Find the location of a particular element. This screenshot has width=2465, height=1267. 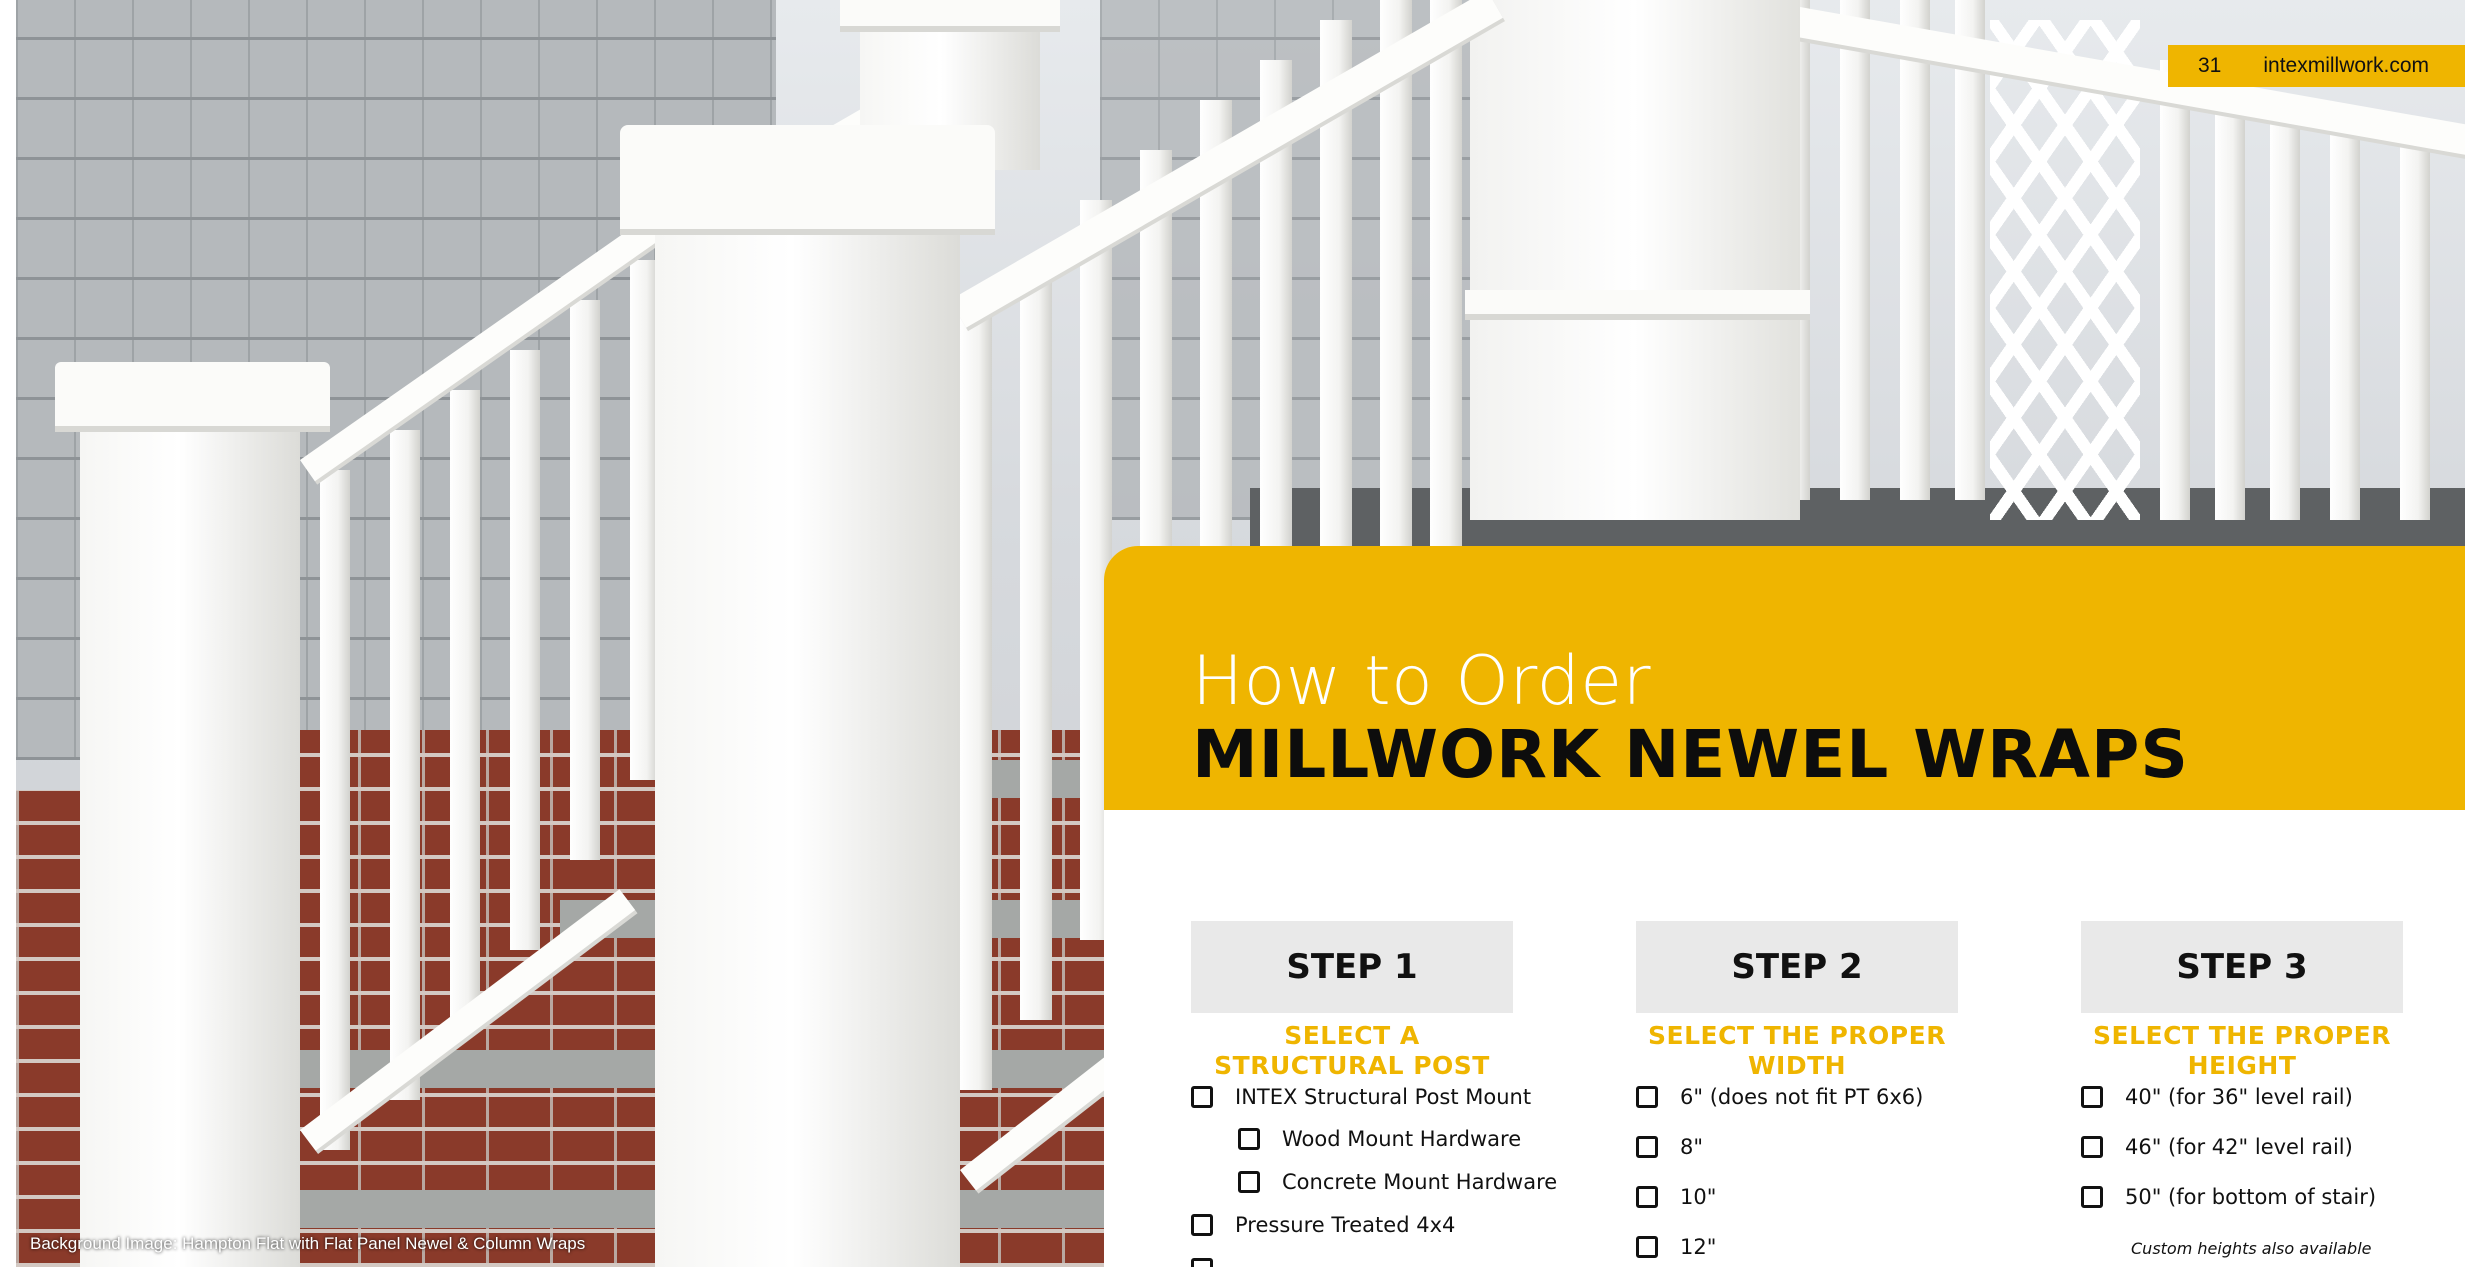

option-label: INTEX Structural Post Mount is located at coordinates (1383, 1097).